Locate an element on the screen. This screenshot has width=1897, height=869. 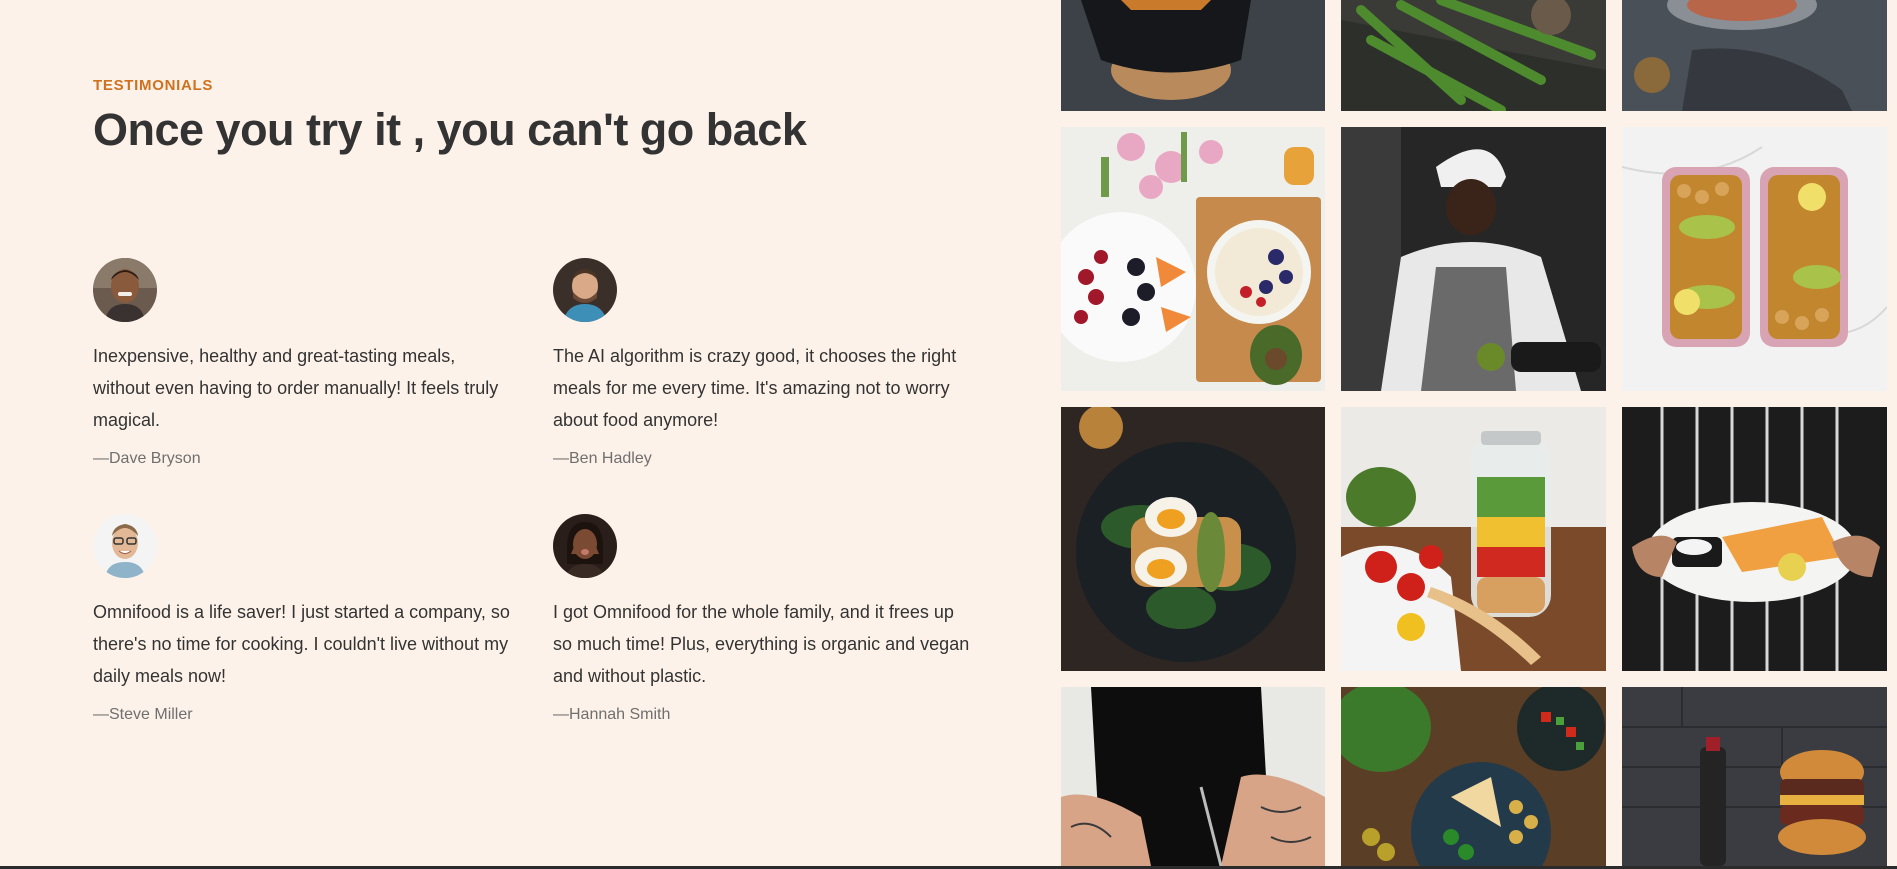
gallery-image-fruit-bowl is located at coordinates (1193, 259).